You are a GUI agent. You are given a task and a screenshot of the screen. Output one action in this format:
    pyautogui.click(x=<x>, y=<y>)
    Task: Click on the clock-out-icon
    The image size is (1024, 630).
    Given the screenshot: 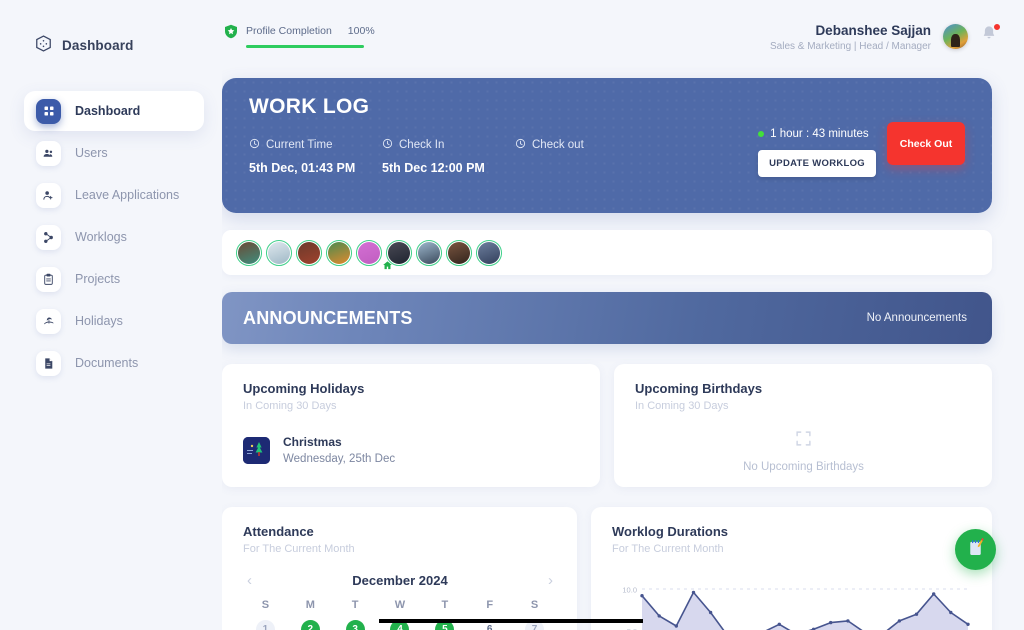 What is the action you would take?
    pyautogui.click(x=520, y=145)
    